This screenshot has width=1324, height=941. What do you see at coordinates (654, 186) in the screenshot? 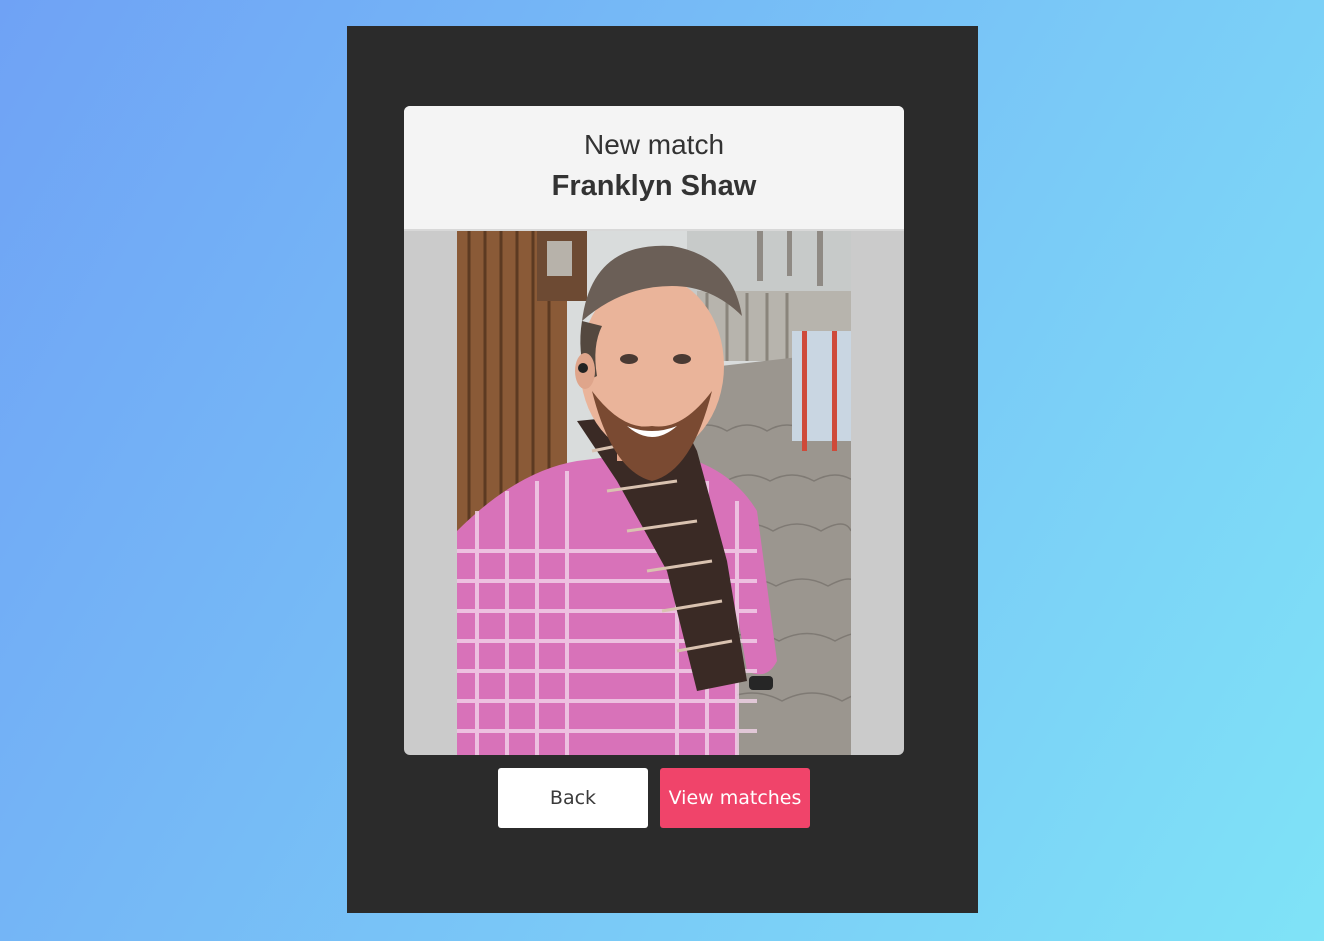
I see `match-name: Franklyn Shaw` at bounding box center [654, 186].